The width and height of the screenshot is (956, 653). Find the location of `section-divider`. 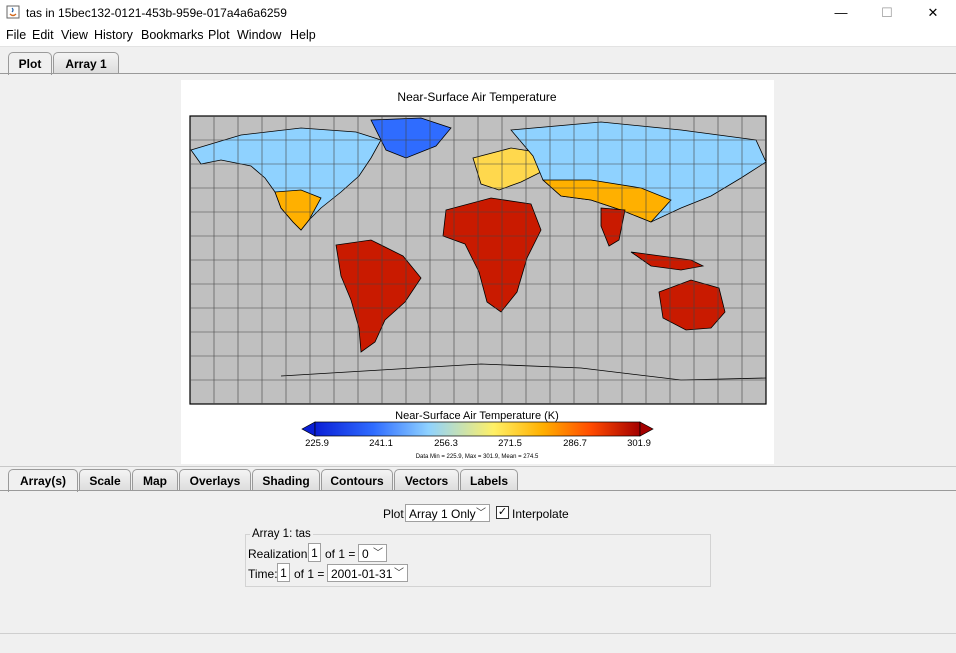

section-divider is located at coordinates (478, 466).